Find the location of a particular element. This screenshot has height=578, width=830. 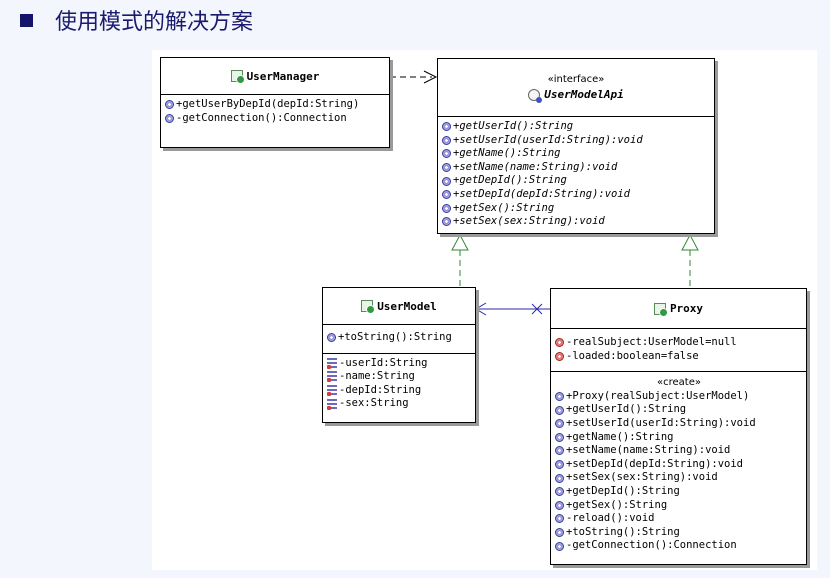

field-row: -userId:String is located at coordinates (399, 364).